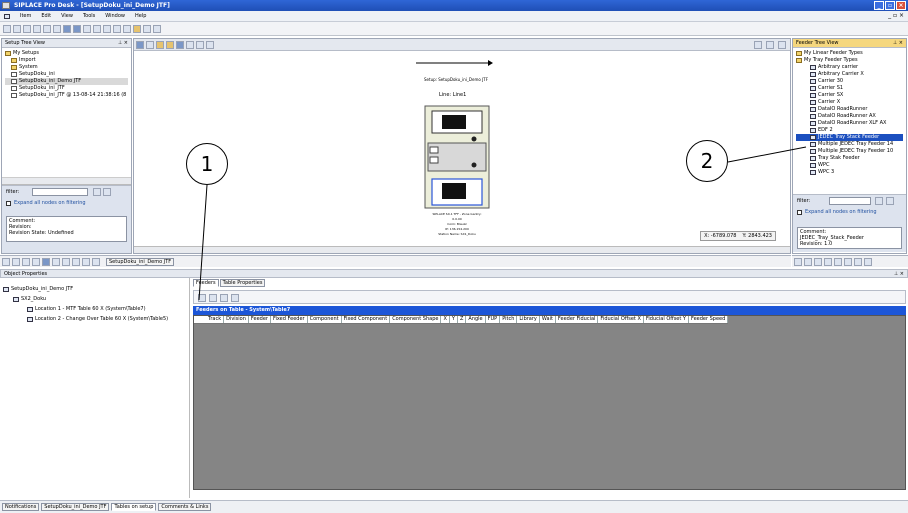 The width and height of the screenshot is (908, 513). I want to click on tab-feeders: Feeders, so click(206, 283).